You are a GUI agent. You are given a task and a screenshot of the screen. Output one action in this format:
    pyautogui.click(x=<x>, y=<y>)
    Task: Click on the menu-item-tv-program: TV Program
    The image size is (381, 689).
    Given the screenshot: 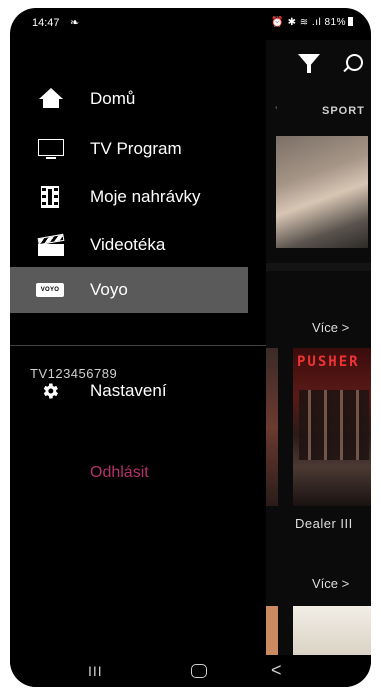 What is the action you would take?
    pyautogui.click(x=129, y=149)
    